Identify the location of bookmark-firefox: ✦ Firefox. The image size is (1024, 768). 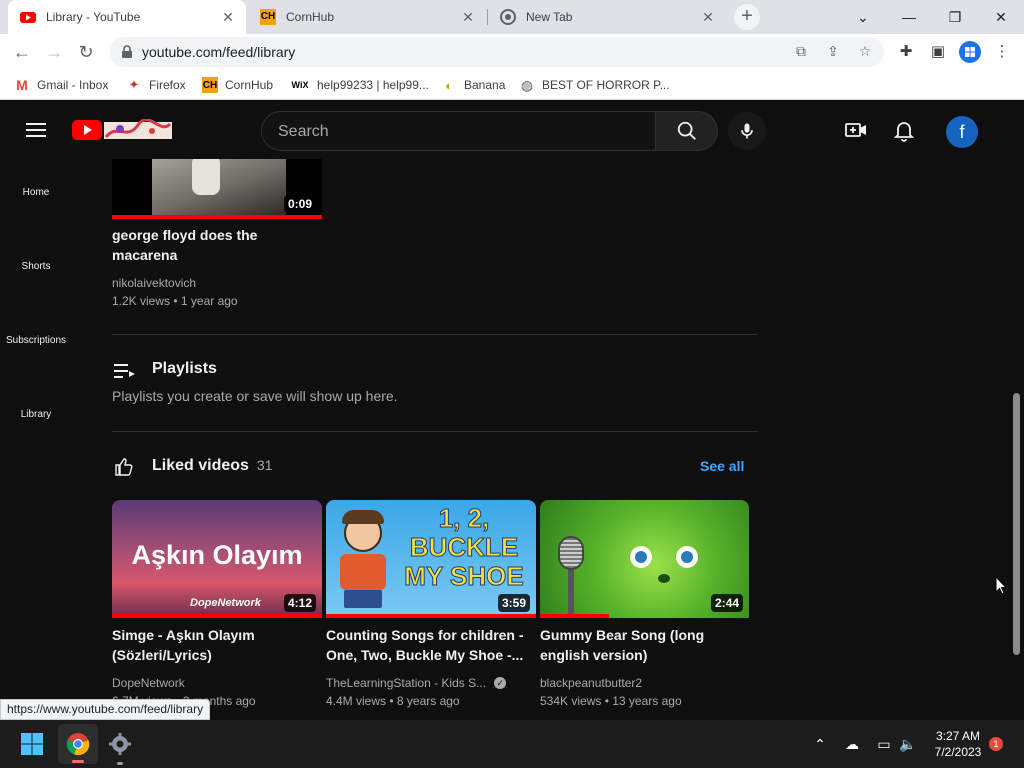
(156, 85).